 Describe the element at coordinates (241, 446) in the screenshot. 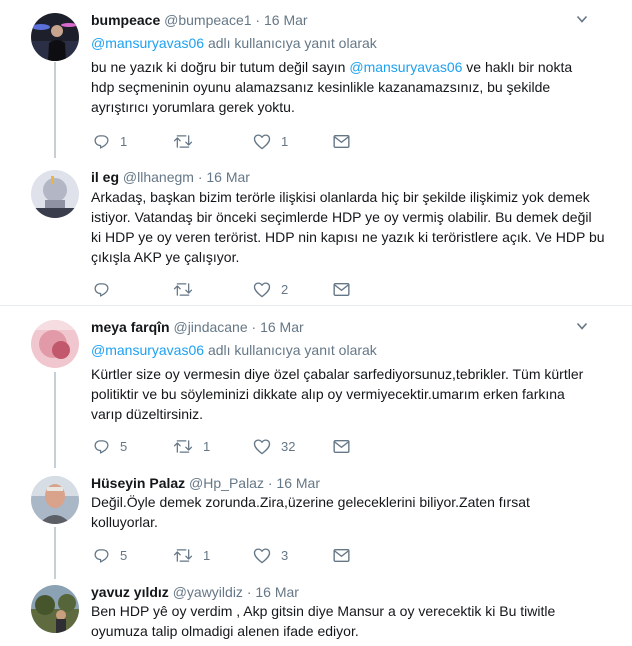

I see `tweet-actions: 5 1 32` at that location.